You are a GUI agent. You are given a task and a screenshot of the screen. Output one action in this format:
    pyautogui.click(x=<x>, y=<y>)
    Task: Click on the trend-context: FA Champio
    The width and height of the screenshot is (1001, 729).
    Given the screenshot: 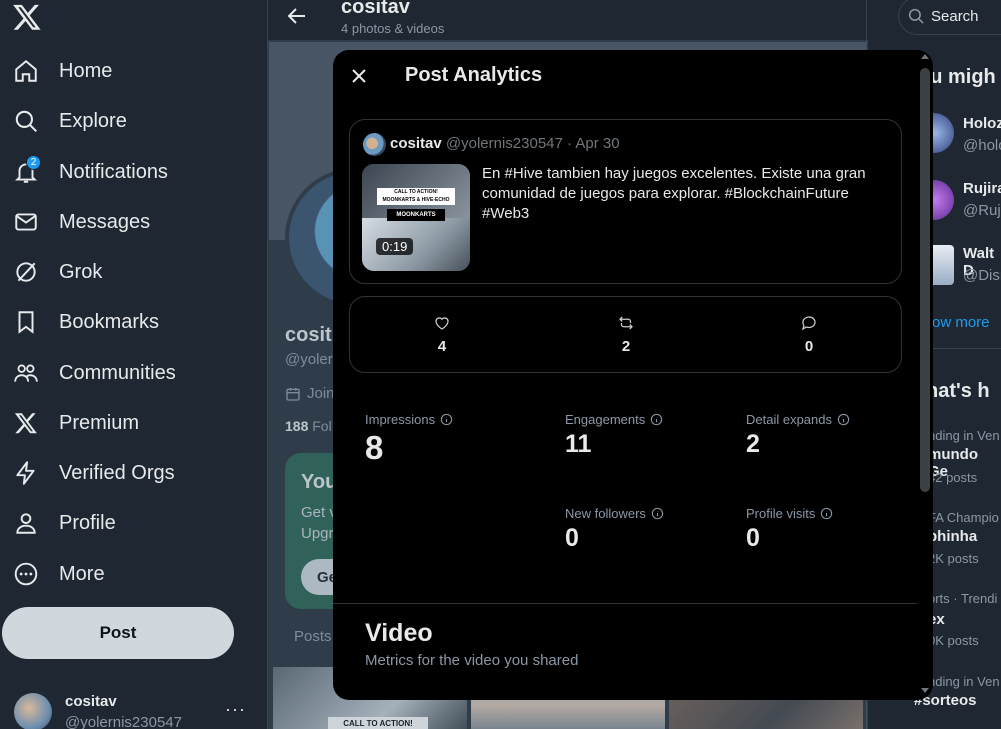 What is the action you would take?
    pyautogui.click(x=963, y=517)
    